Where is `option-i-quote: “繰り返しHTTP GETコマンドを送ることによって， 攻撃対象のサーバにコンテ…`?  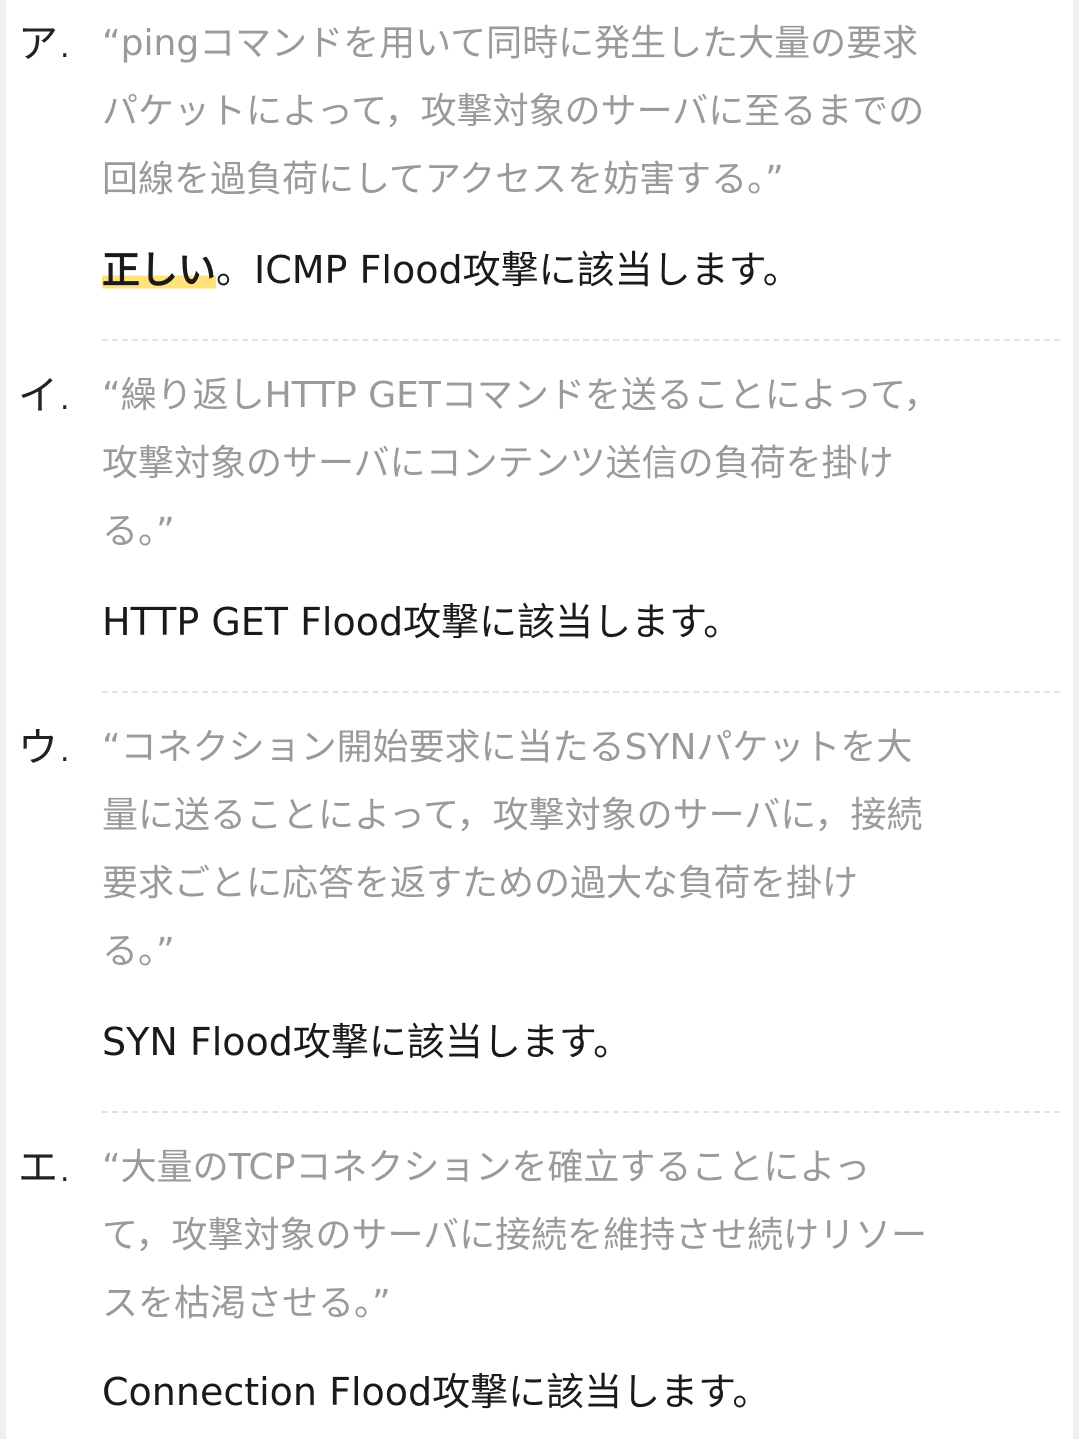 option-i-quote: “繰り返しHTTP GETコマンドを送ることによって， 攻撃対象のサーバにコンテ… is located at coordinates (581, 464).